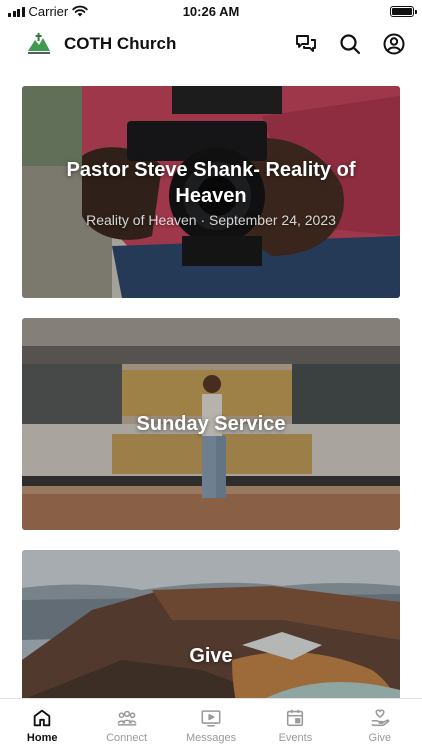 The width and height of the screenshot is (422, 750). I want to click on tab-events: Events, so click(295, 724).